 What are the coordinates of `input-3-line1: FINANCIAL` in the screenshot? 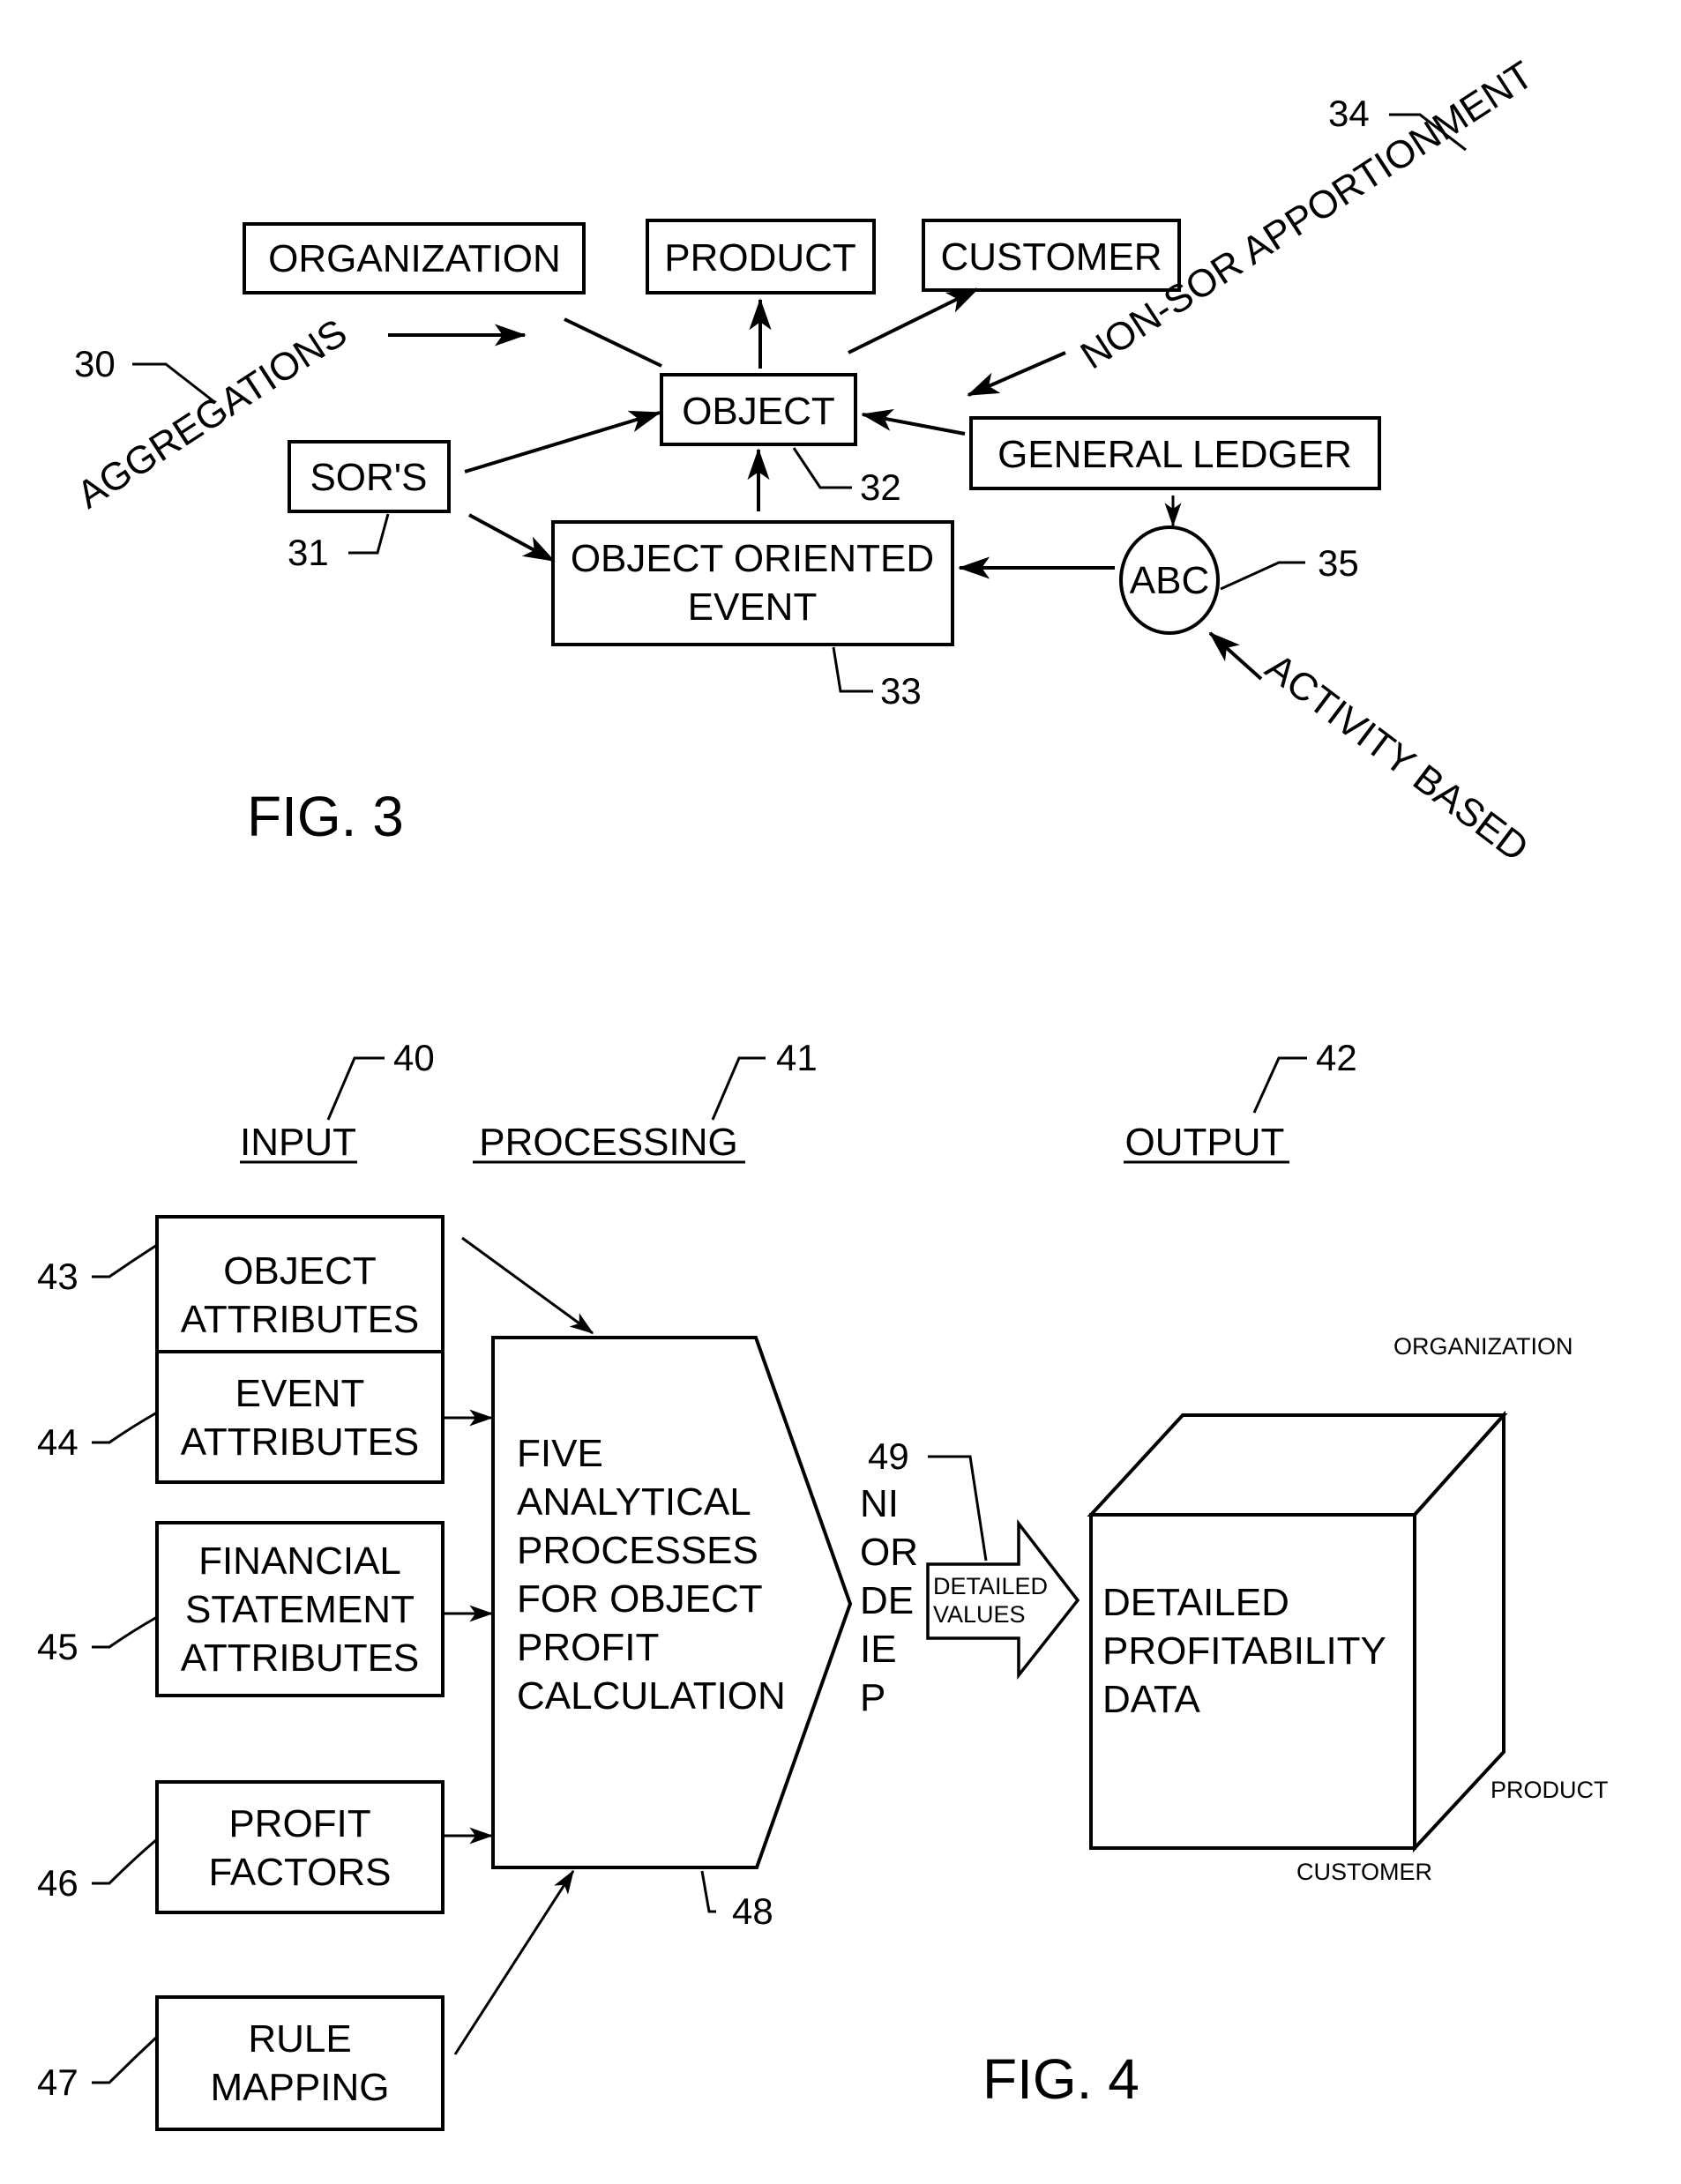 It's located at (299, 1561).